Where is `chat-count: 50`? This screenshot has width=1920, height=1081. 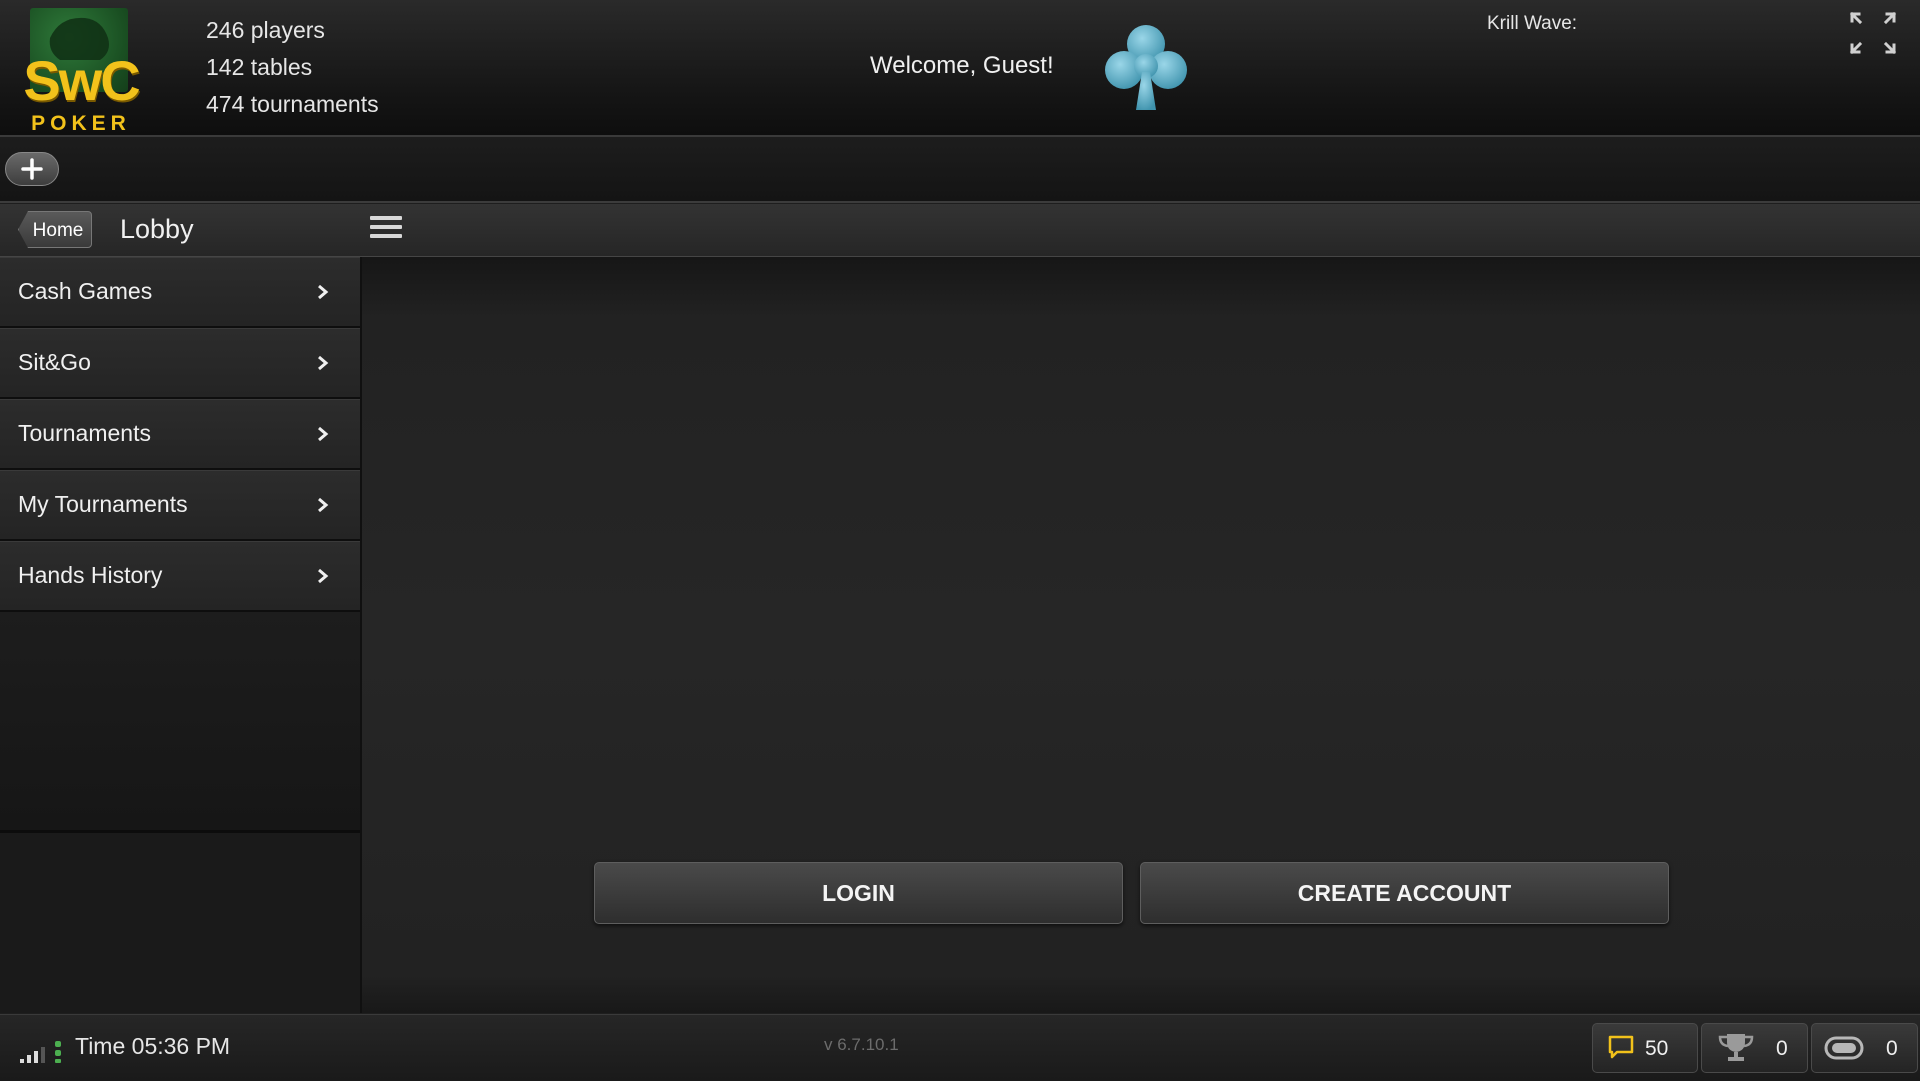 chat-count: 50 is located at coordinates (1657, 1048).